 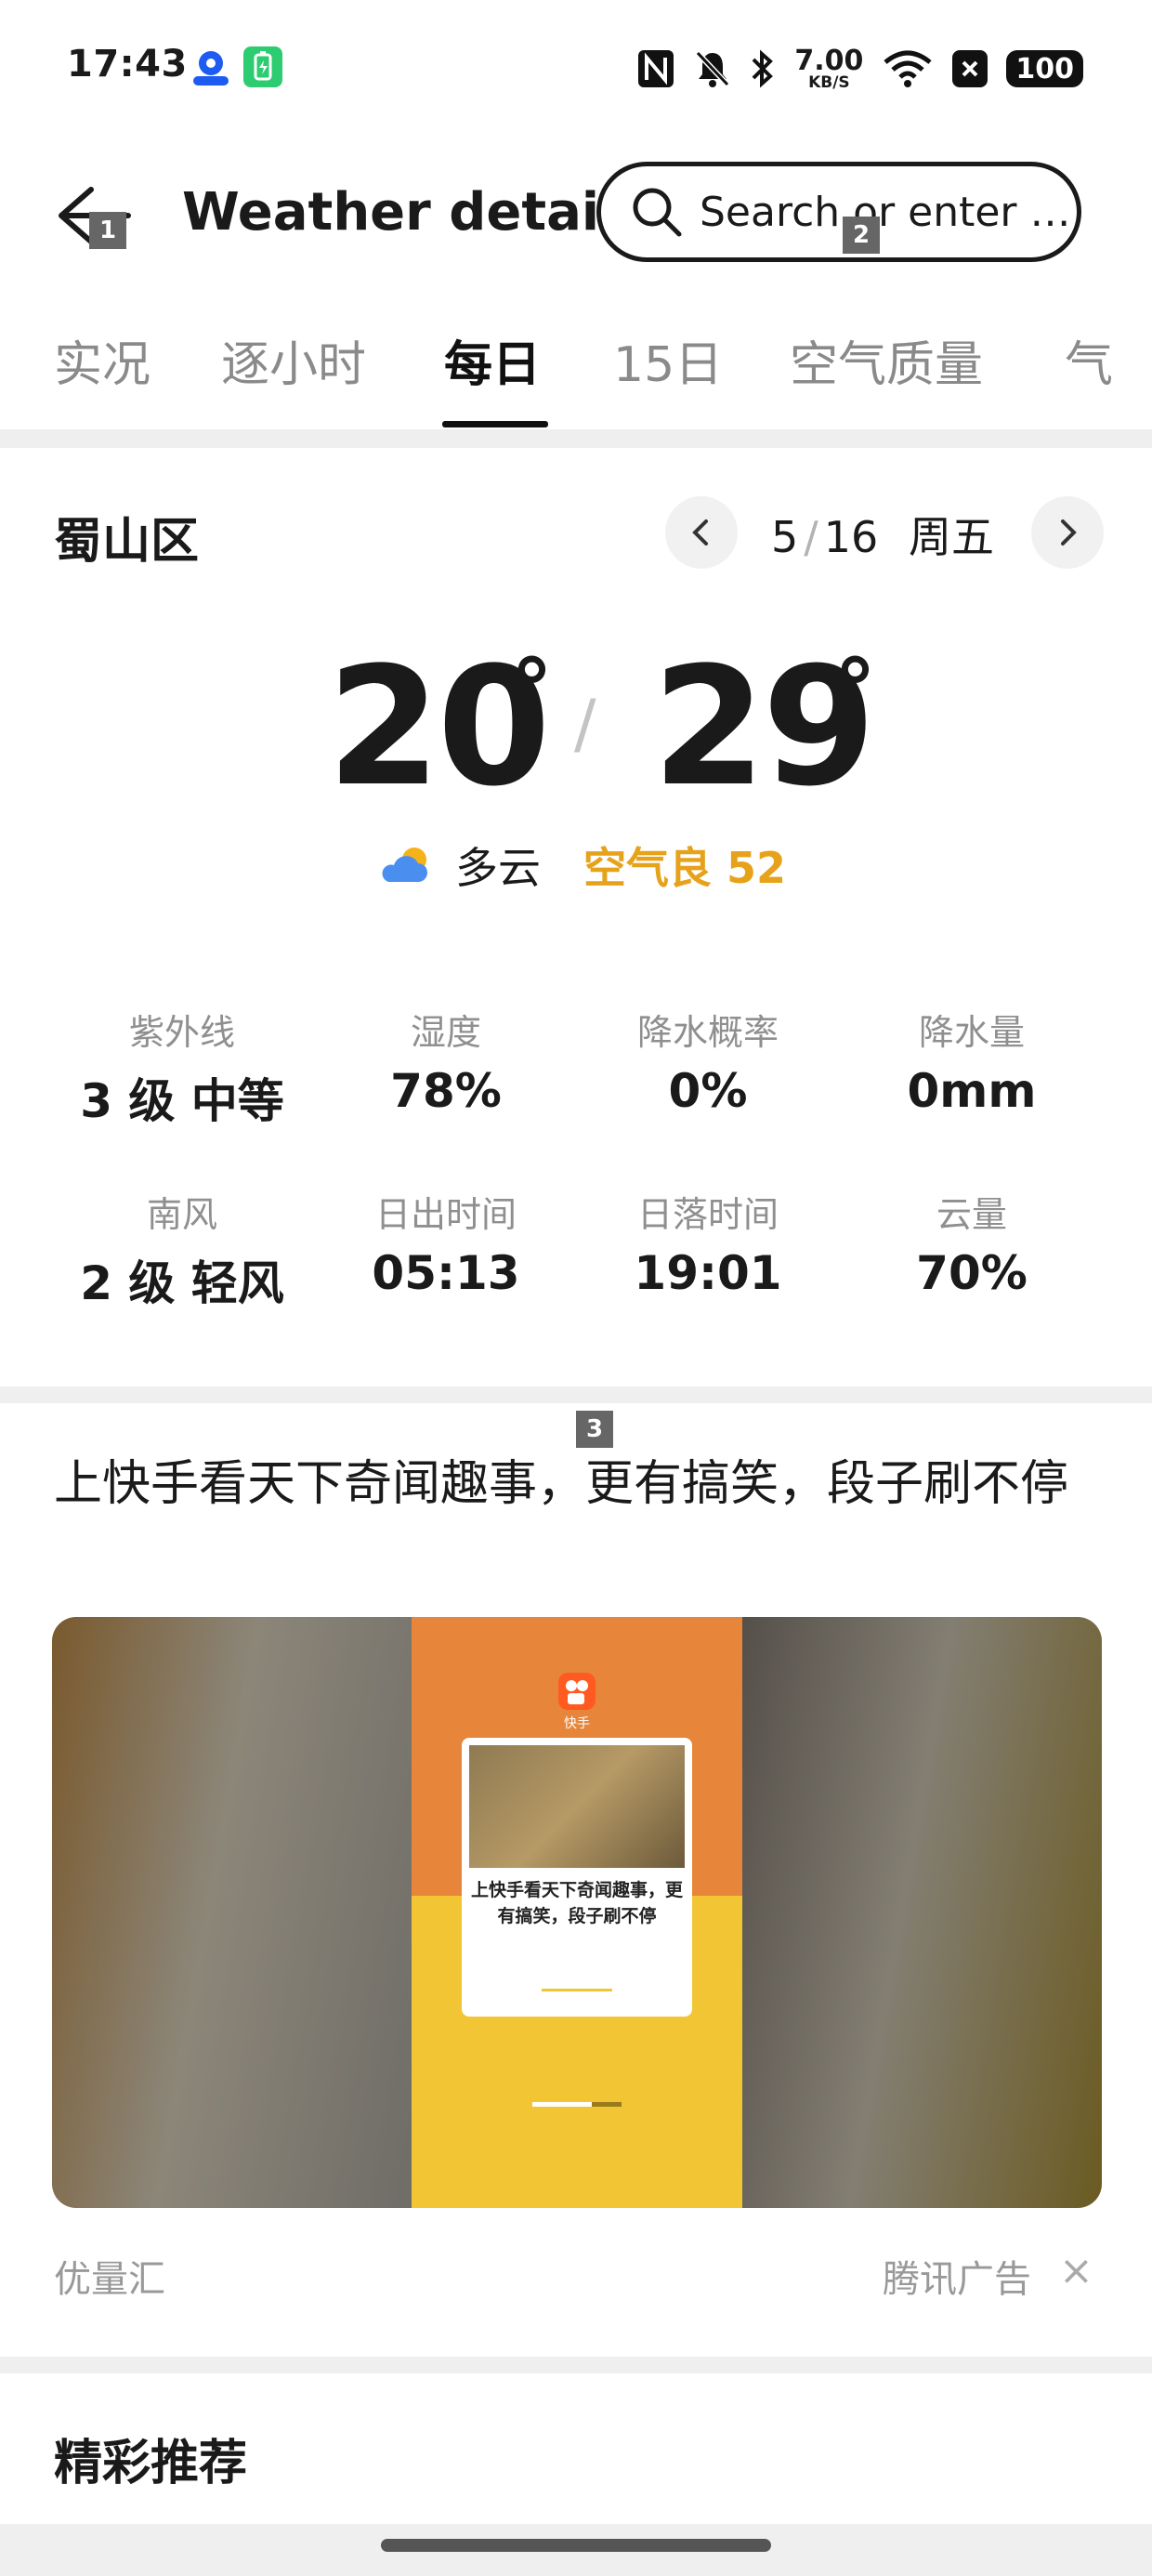 I want to click on tab-15day: 15日, so click(x=668, y=360).